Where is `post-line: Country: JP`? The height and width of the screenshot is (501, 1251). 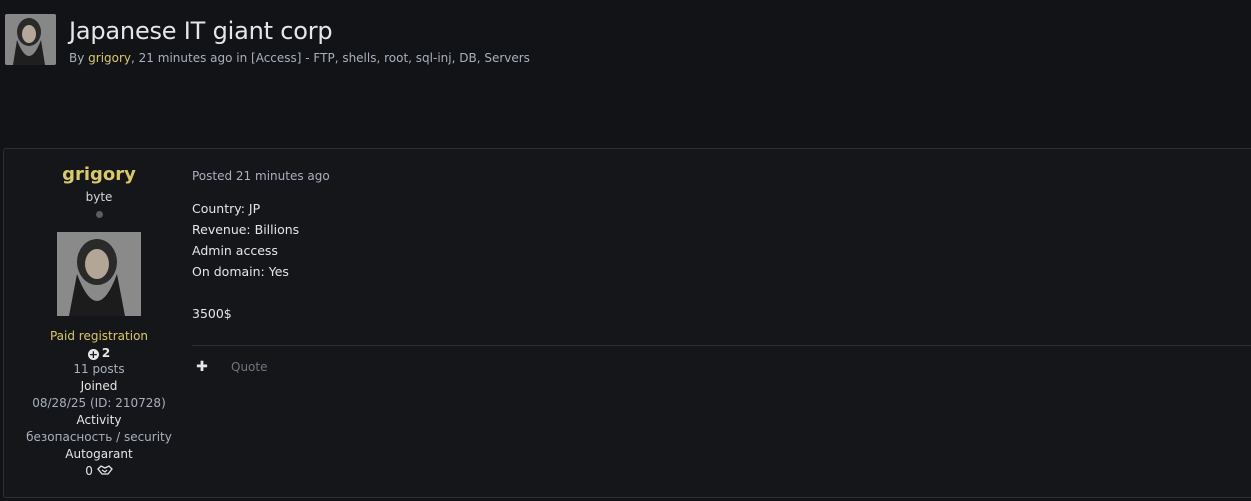
post-line: Country: JP is located at coordinates (226, 208).